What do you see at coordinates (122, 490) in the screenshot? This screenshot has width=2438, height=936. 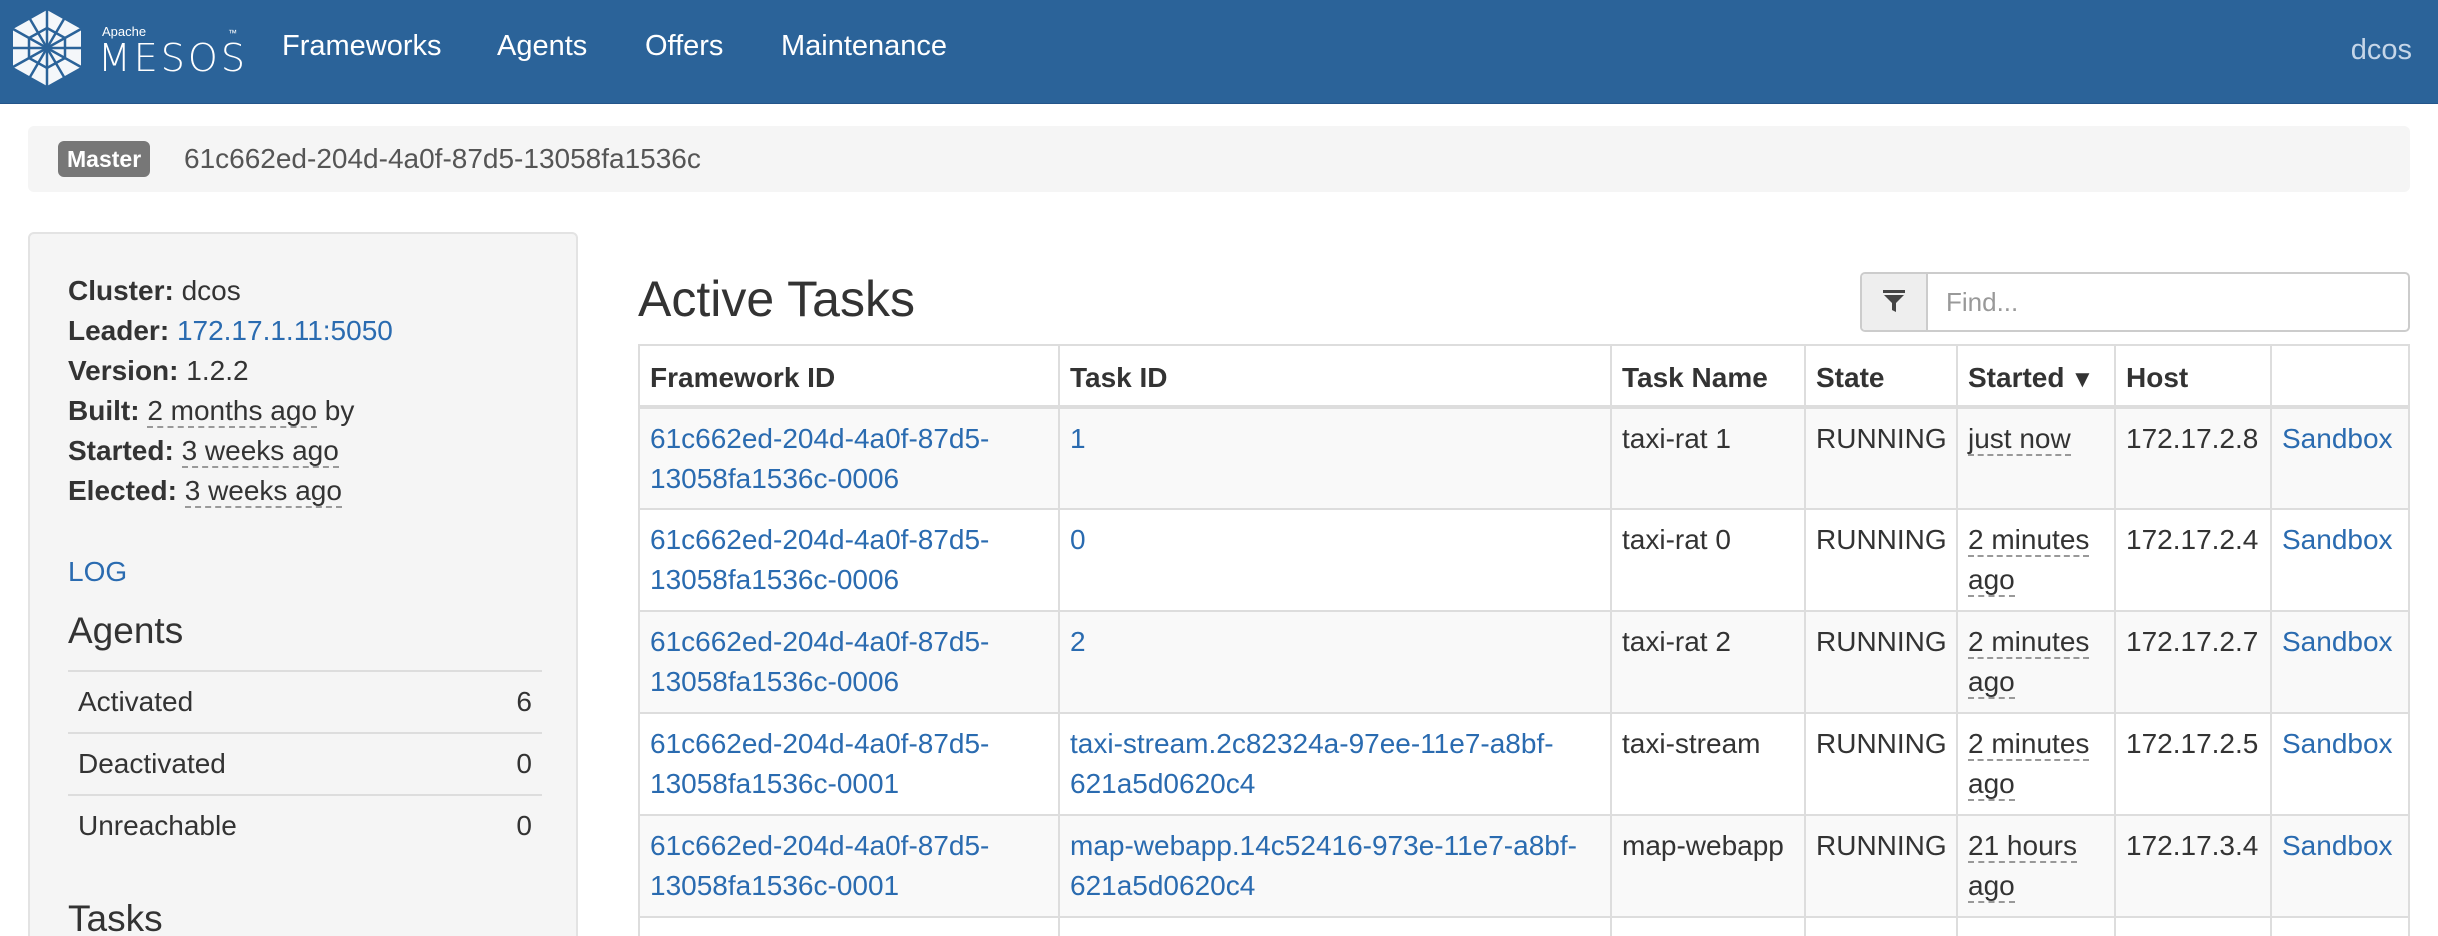 I see `elected-label: Elected:` at bounding box center [122, 490].